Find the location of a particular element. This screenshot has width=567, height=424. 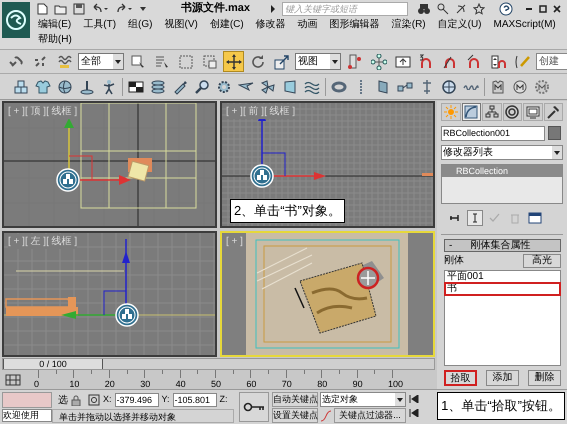

menu-item: 编辑(E) is located at coordinates (55, 24).